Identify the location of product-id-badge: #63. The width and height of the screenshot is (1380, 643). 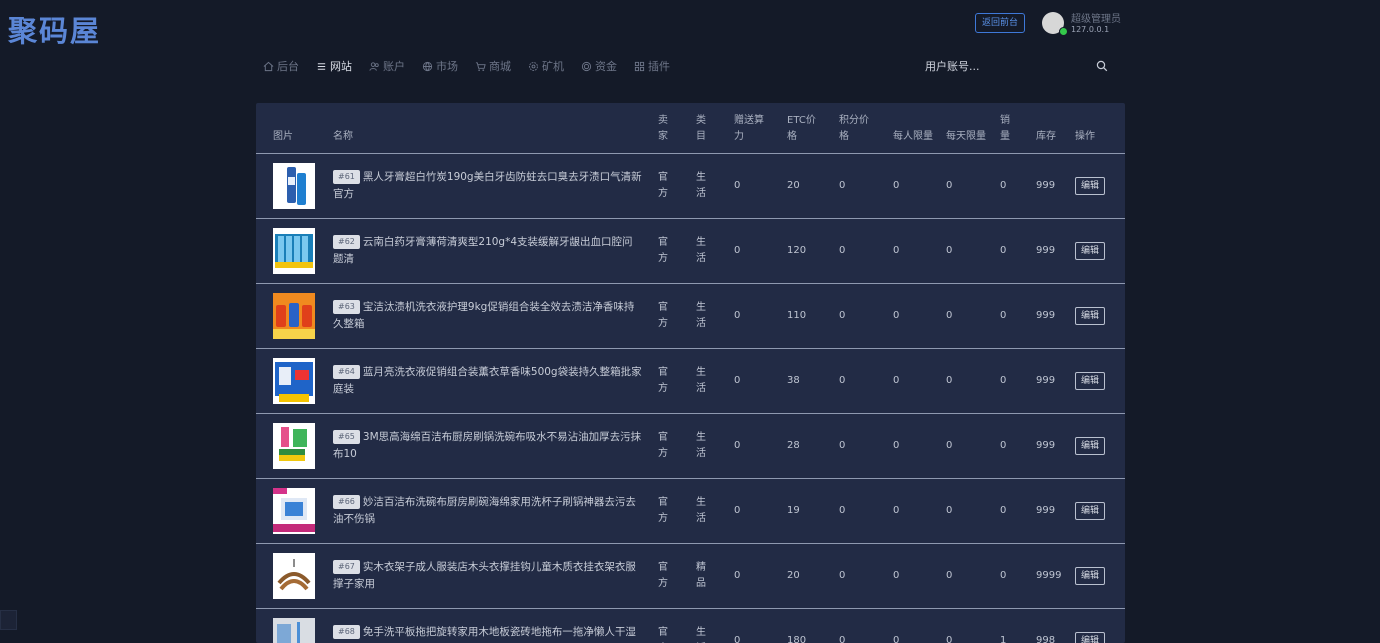
(346, 307).